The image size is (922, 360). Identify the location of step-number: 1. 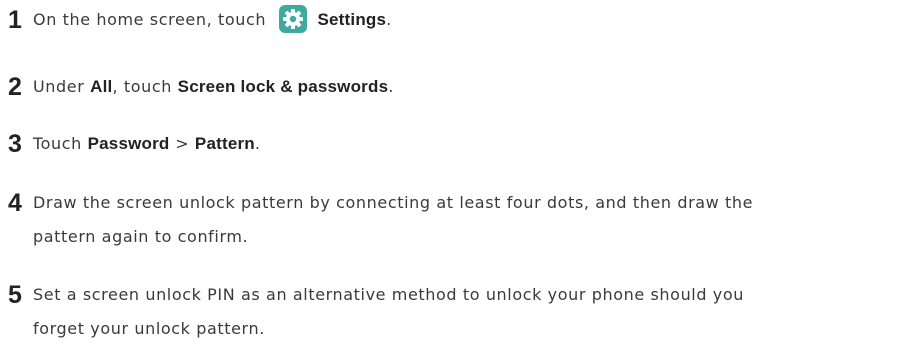
(15, 20).